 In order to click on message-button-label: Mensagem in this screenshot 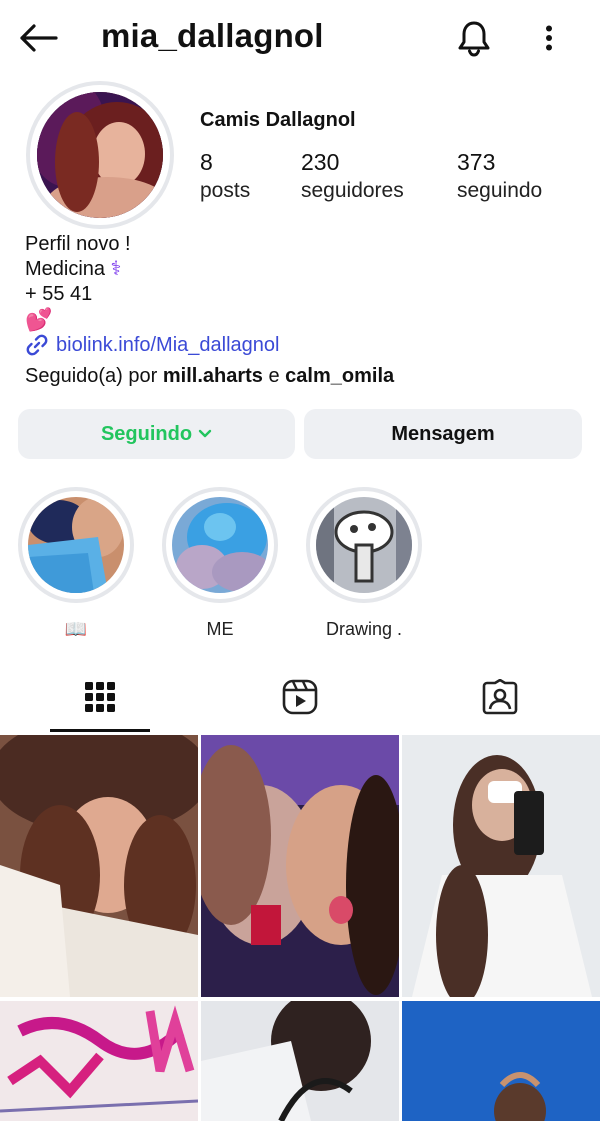, I will do `click(443, 433)`.